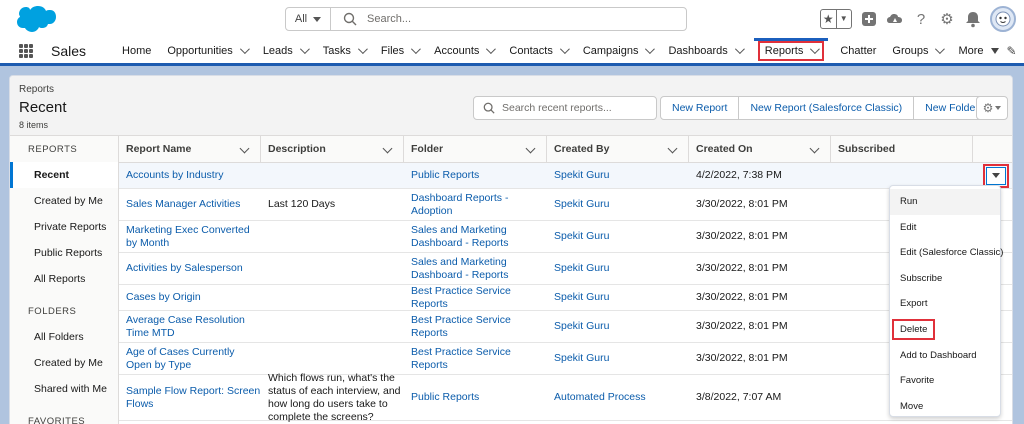  What do you see at coordinates (190, 268) in the screenshot?
I see `report-name-link: Activities by Salesperson` at bounding box center [190, 268].